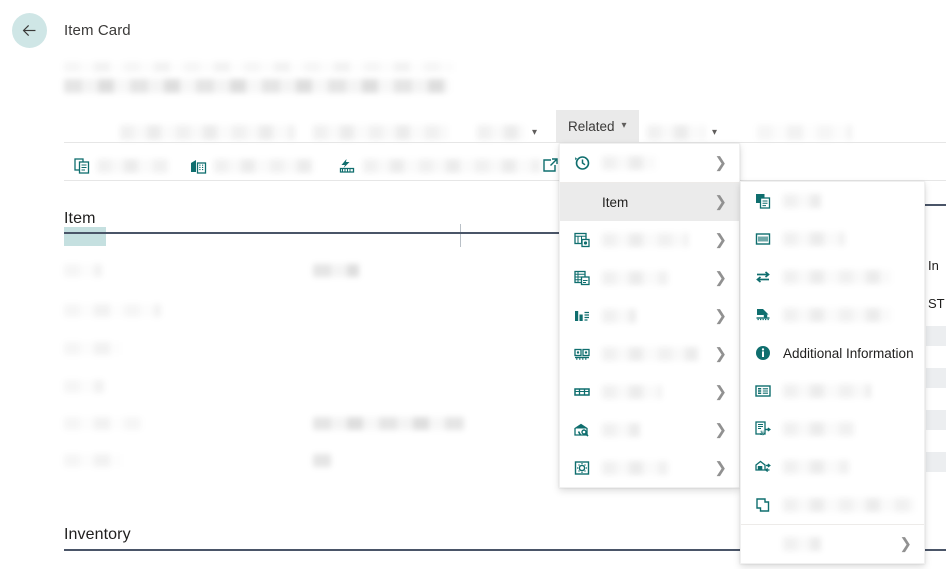 This screenshot has height=569, width=946. Describe the element at coordinates (582, 392) in the screenshot. I see `bin-contents-icon` at that location.